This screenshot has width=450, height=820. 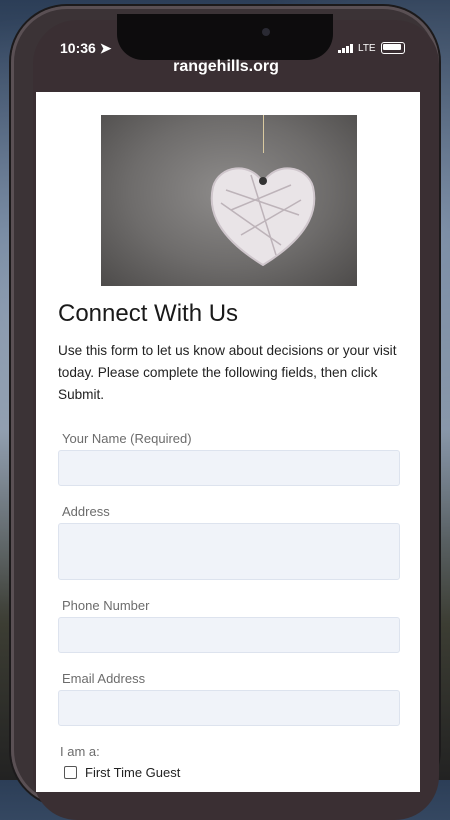 I want to click on phone-label: Phone Number, so click(x=106, y=605).